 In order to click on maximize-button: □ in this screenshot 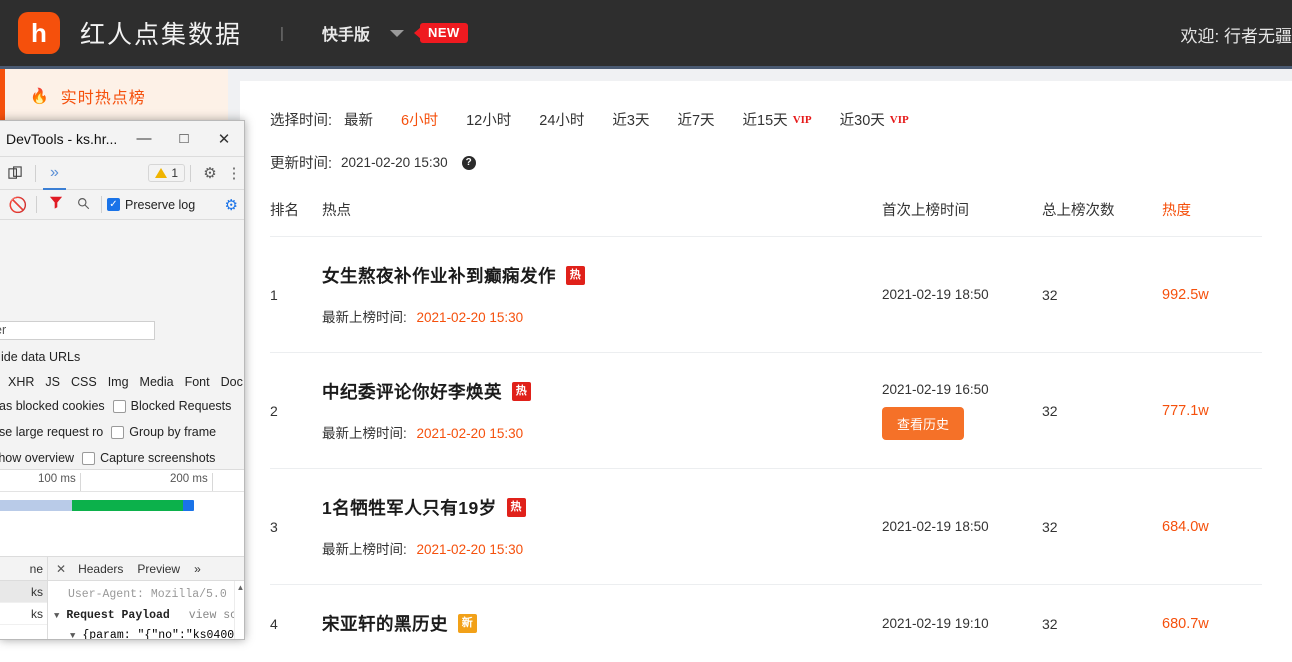, I will do `click(184, 139)`.